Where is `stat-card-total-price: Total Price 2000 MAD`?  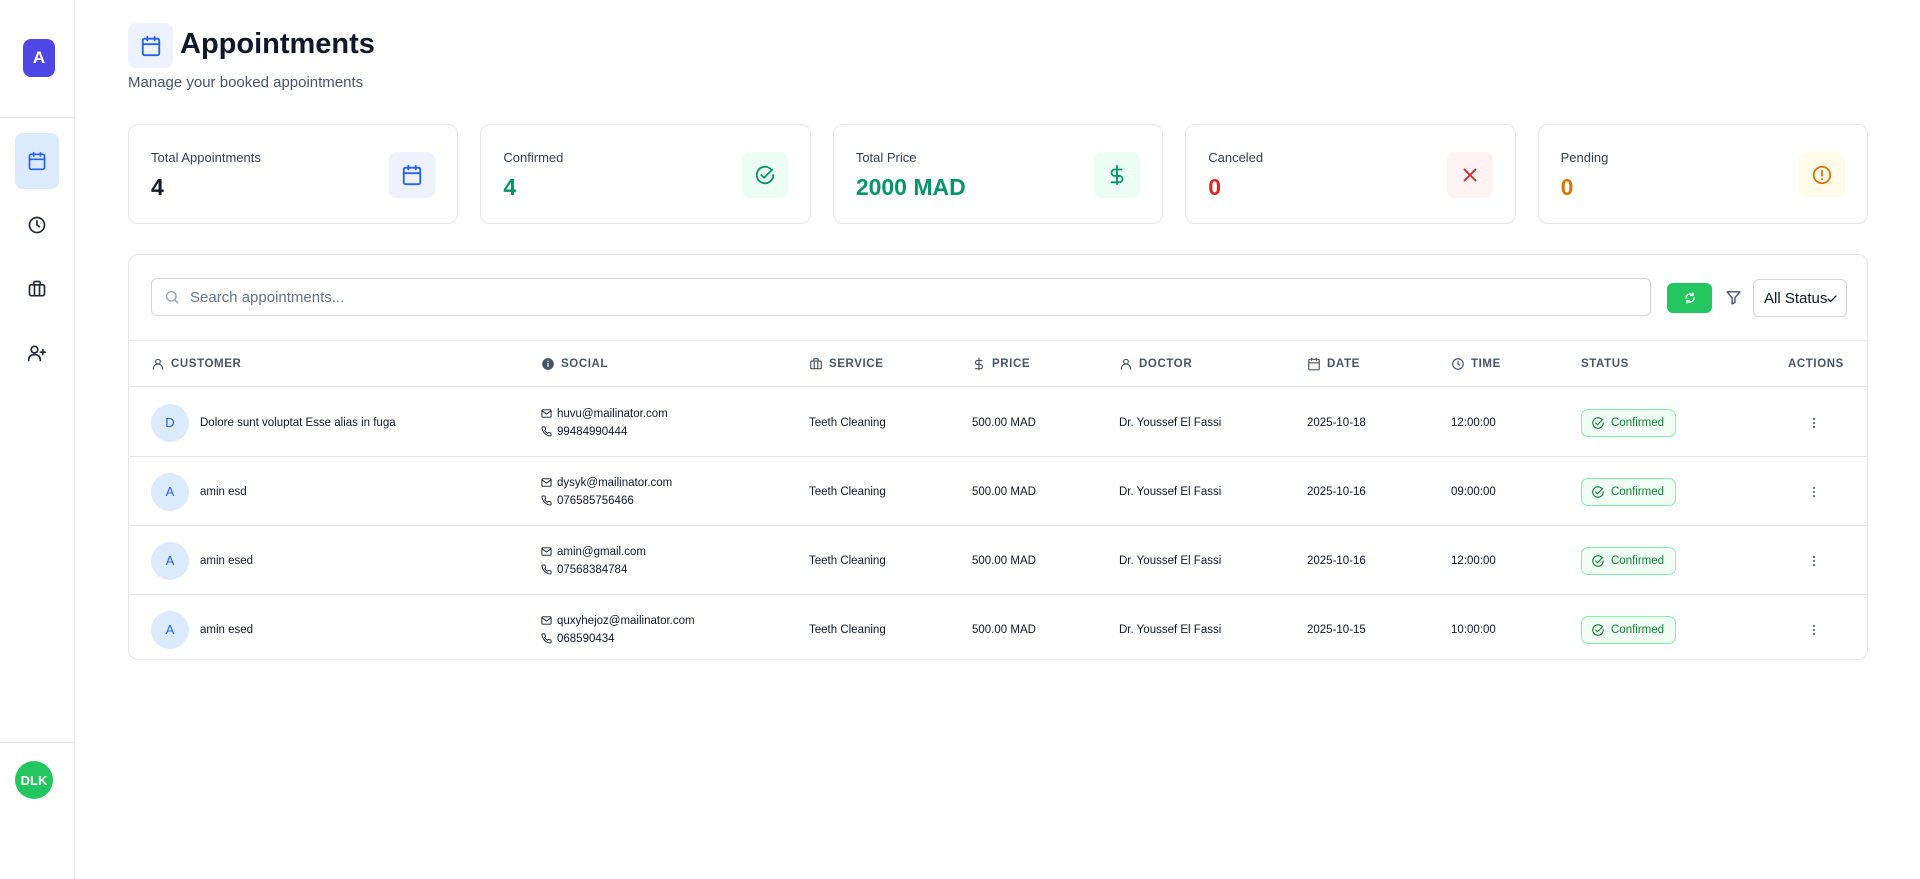 stat-card-total-price: Total Price 2000 MAD is located at coordinates (998, 174).